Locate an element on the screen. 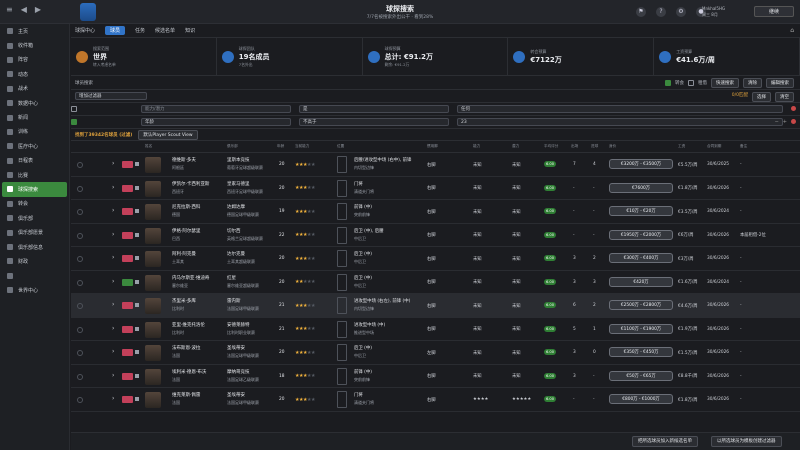  player-club: 切尔西 is located at coordinates (234, 231).